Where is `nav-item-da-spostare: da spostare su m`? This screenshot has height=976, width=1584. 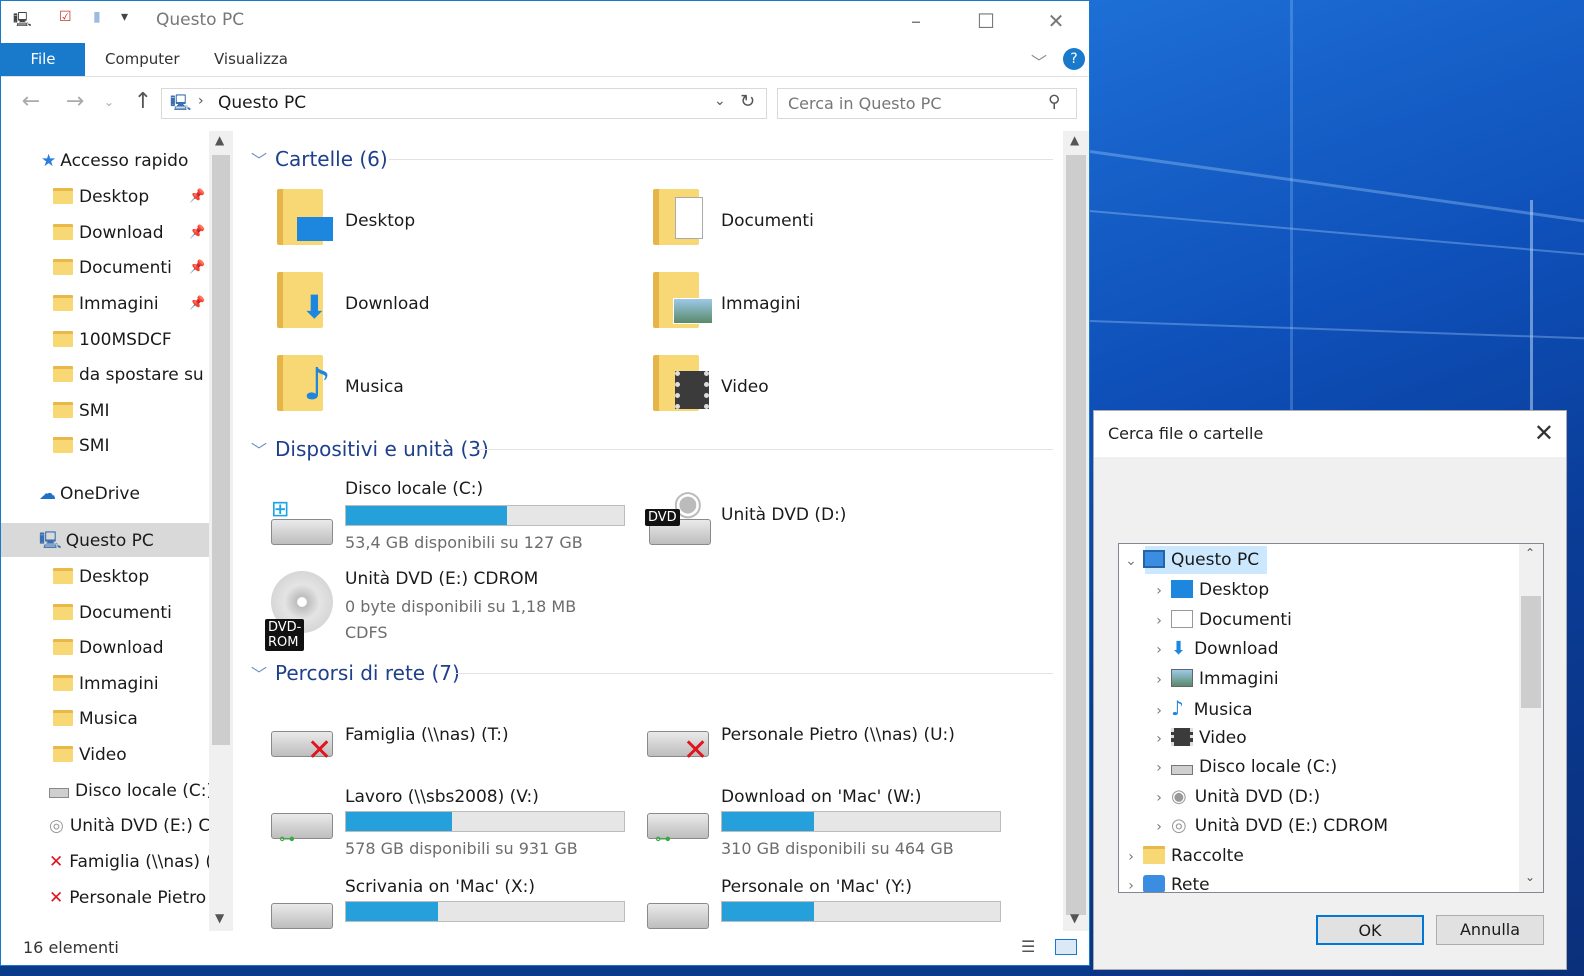 nav-item-da-spostare: da spostare su m is located at coordinates (139, 375).